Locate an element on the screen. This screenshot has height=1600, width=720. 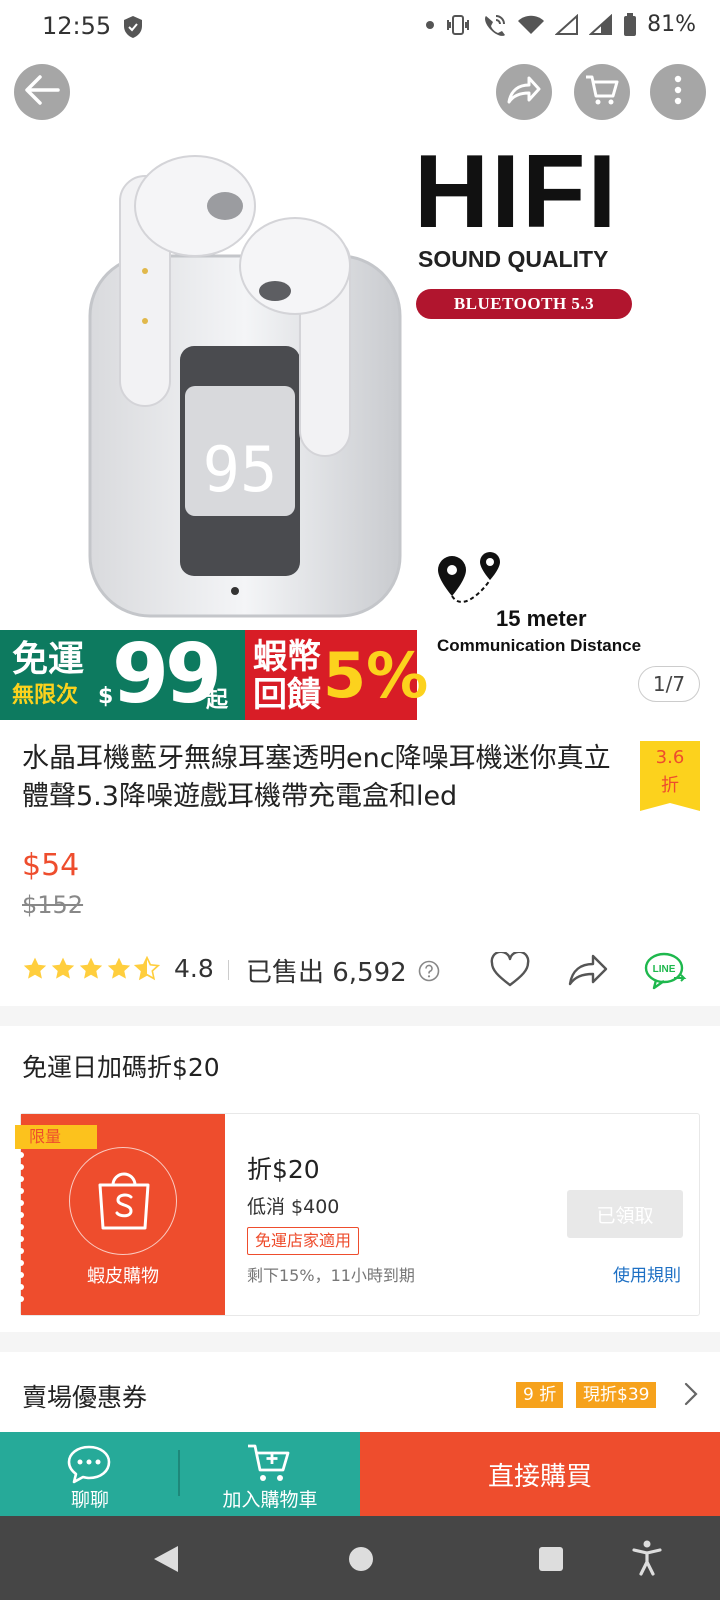
voucher-shipping-tag: 免運店家適用 is located at coordinates (303, 1241).